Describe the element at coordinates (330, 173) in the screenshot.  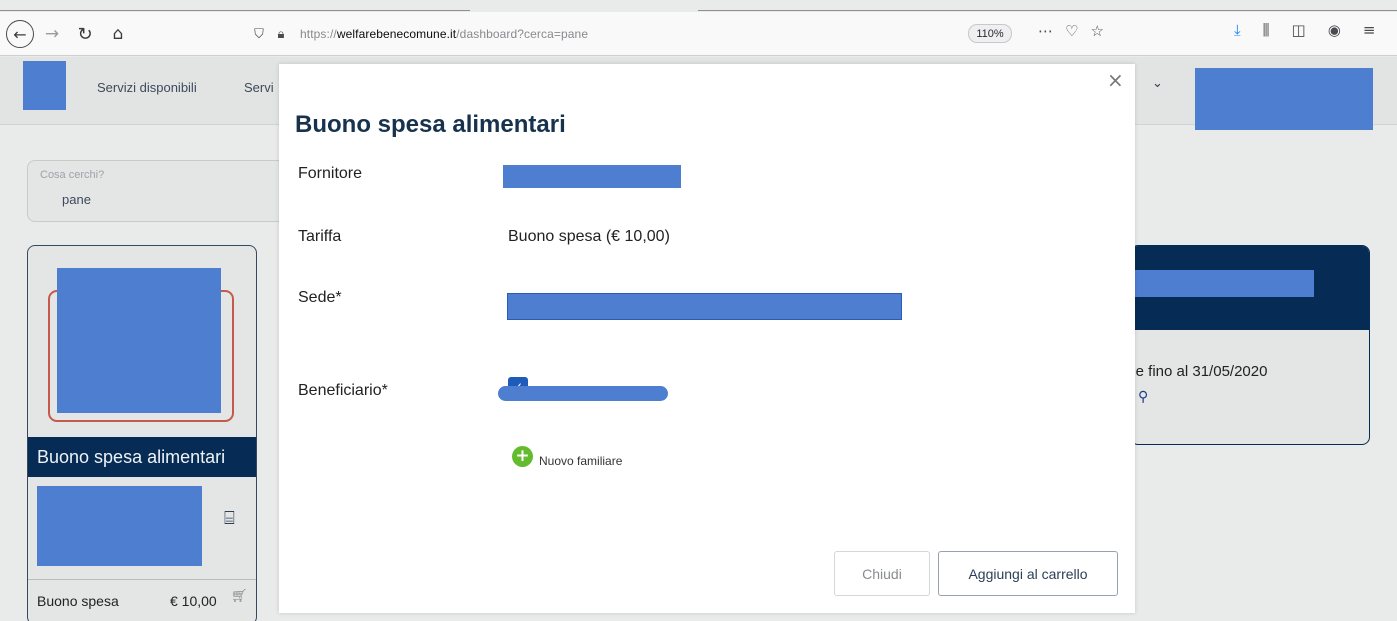
I see `fornitore-label: Fornitore` at that location.